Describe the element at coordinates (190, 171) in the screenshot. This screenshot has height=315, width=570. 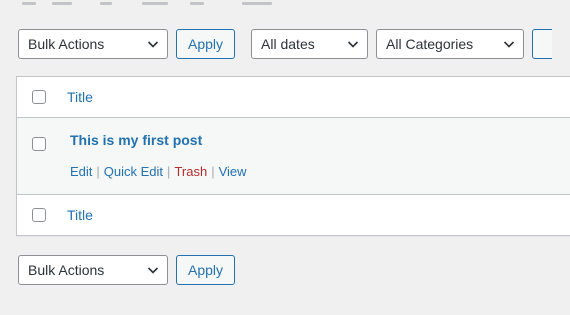
I see `trash-link: Trash` at that location.